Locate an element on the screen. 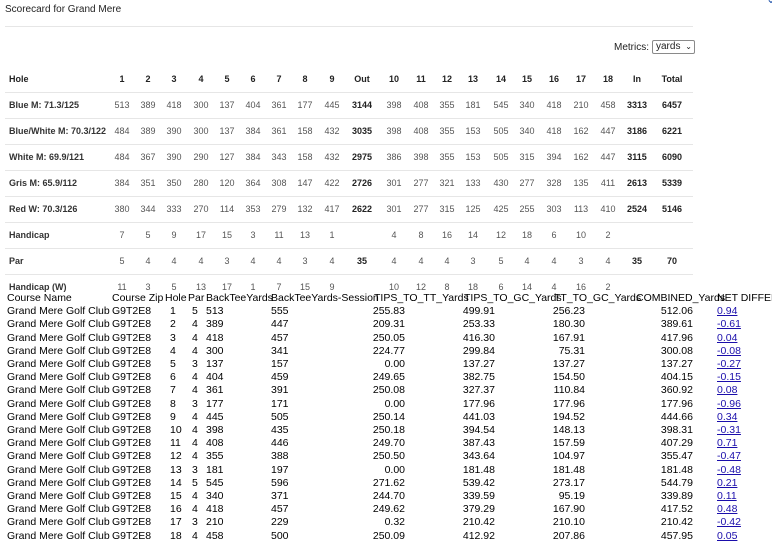 The image size is (772, 544). data-grid-cell: 249.62 is located at coordinates (388, 509).